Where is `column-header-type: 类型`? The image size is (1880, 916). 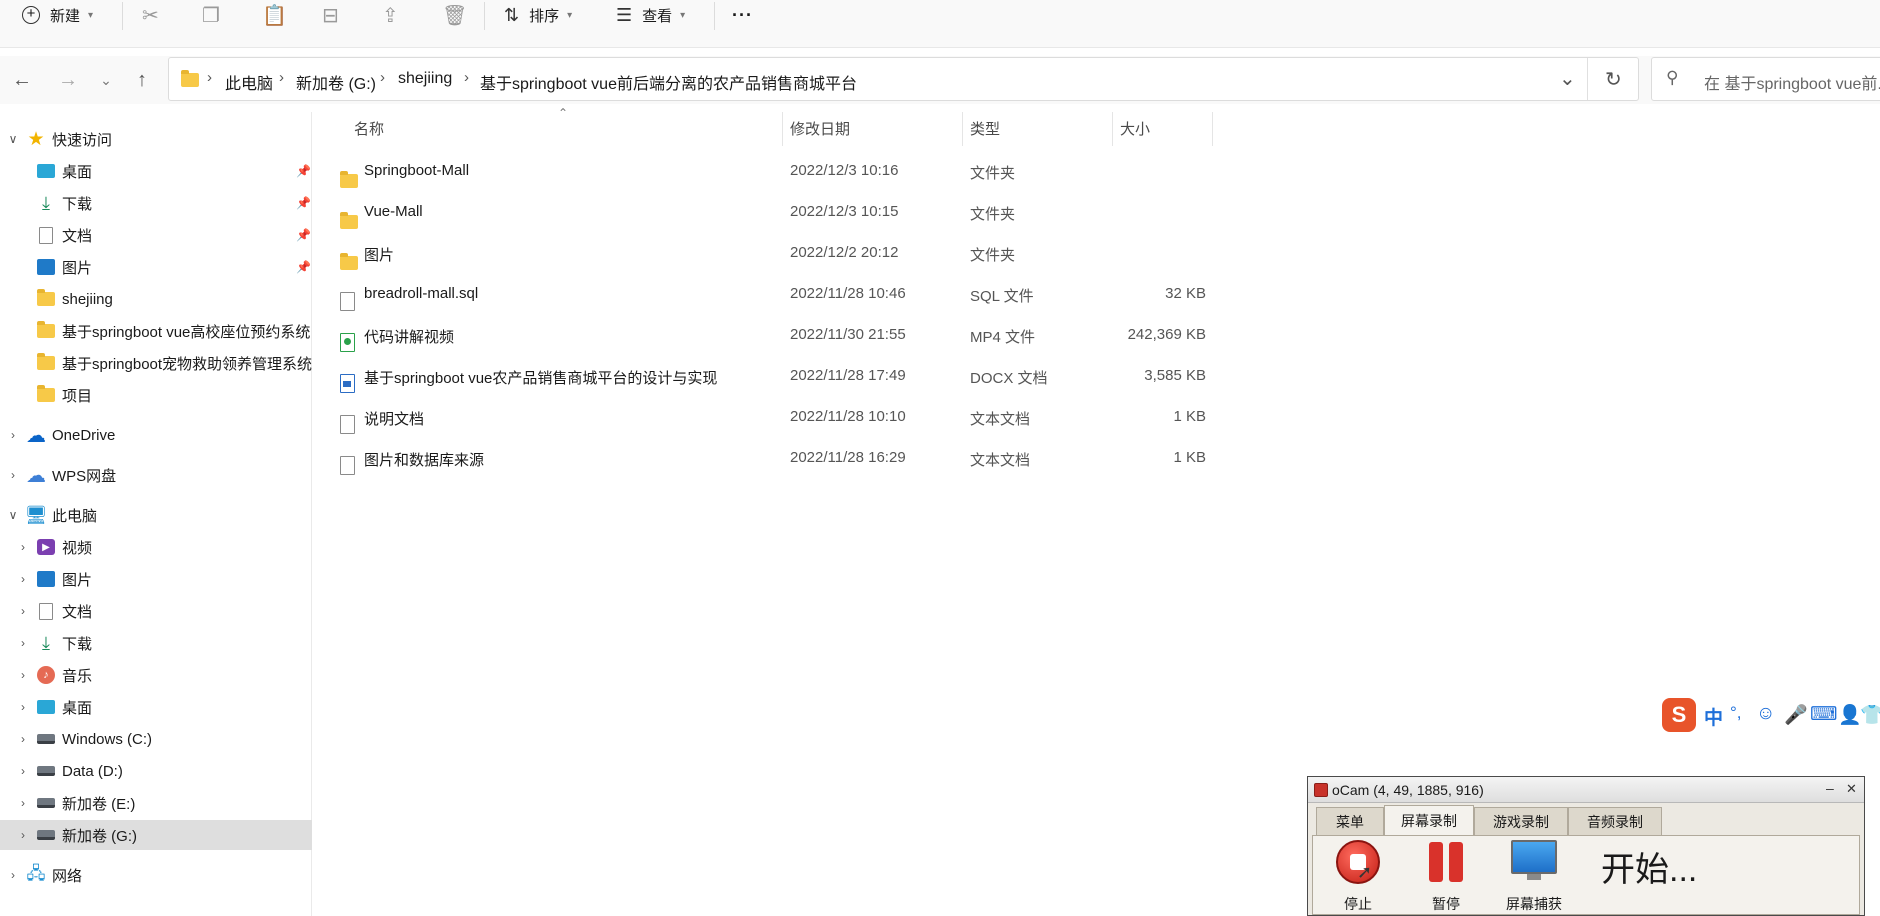
column-header-type: 类型 is located at coordinates (985, 128).